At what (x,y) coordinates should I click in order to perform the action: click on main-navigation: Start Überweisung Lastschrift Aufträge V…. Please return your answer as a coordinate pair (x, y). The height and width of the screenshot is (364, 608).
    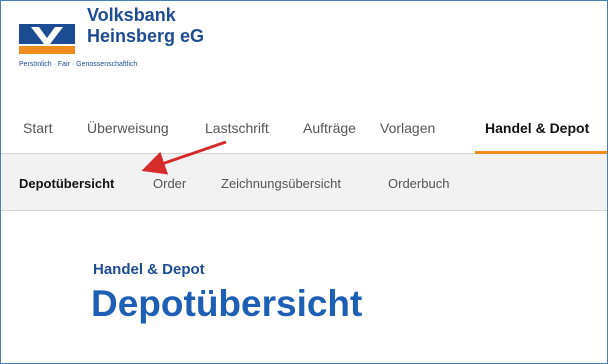
    Looking at the image, I should click on (304, 127).